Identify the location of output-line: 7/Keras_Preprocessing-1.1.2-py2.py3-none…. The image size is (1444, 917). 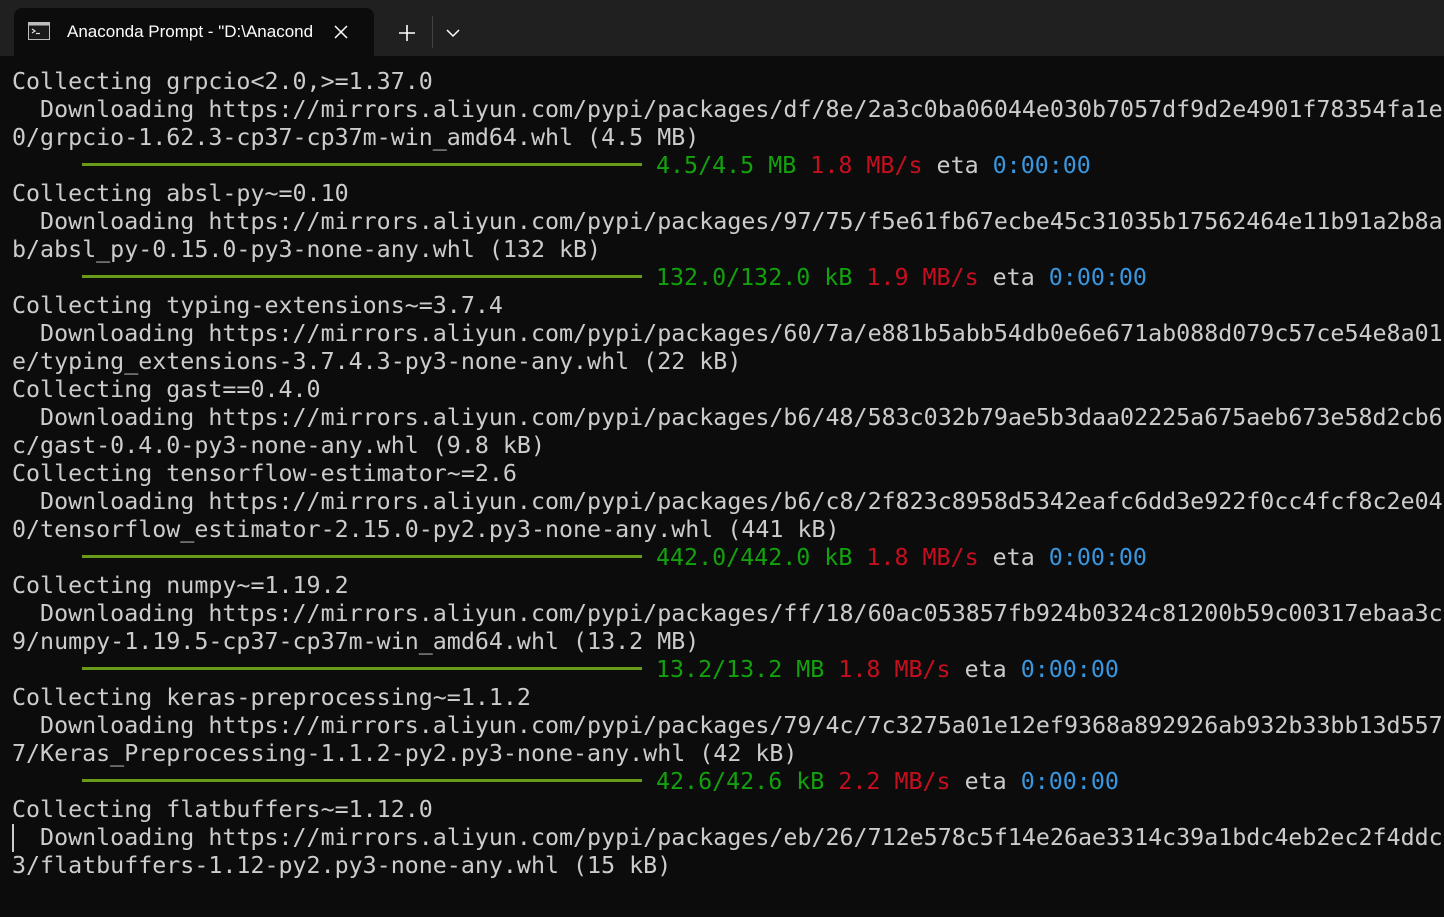
(405, 753).